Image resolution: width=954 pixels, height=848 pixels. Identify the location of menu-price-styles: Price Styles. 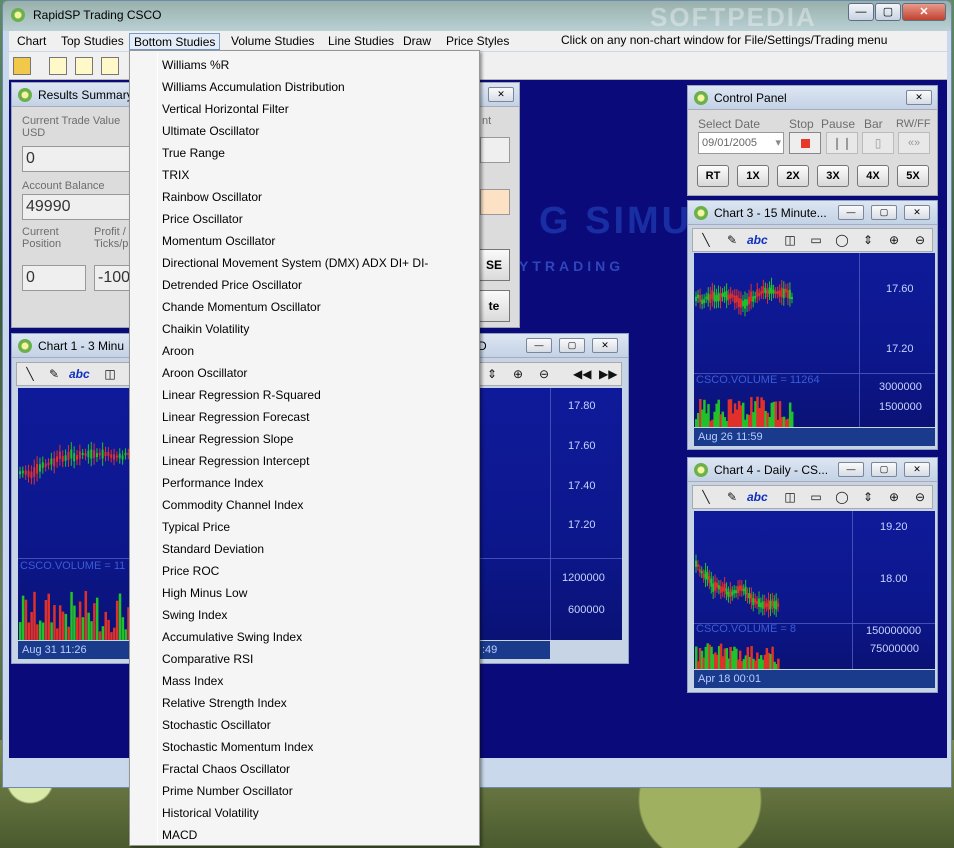
(477, 41).